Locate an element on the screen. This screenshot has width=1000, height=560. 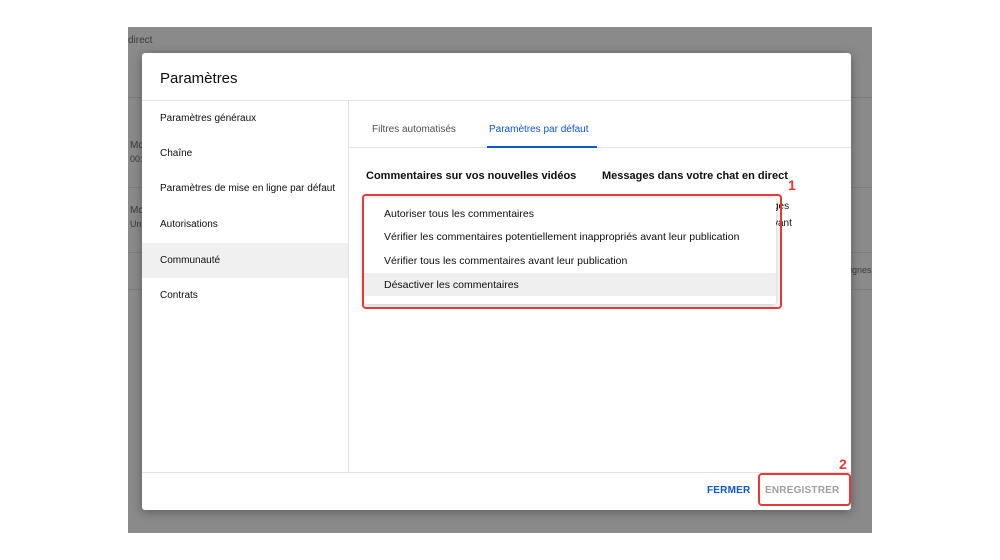
sidebar-item-label: Paramètres de mise en ligne par défaut is located at coordinates (248, 188).